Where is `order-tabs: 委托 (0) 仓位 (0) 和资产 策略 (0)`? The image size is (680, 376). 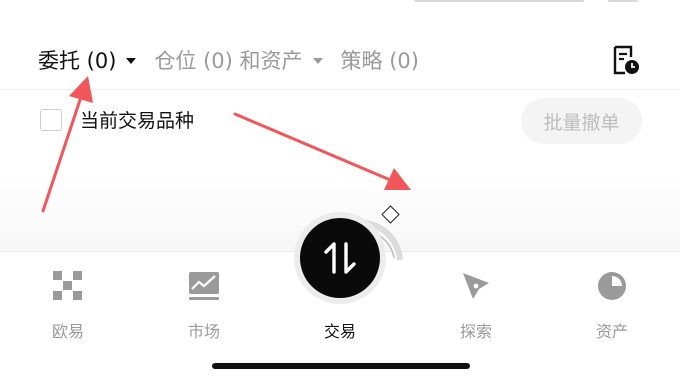 order-tabs: 委托 (0) 仓位 (0) 和资产 策略 (0) is located at coordinates (237, 60).